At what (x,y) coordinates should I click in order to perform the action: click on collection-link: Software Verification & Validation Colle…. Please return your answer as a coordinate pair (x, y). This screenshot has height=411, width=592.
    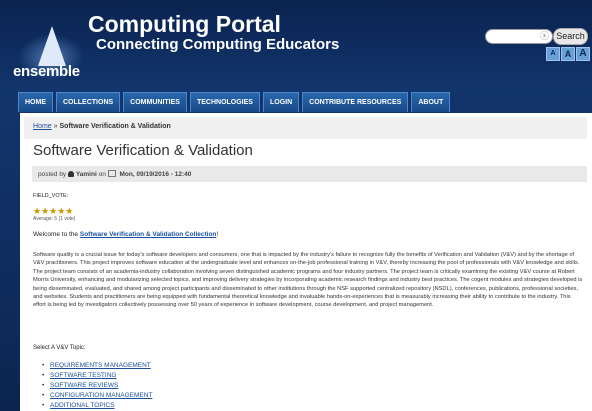
    Looking at the image, I should click on (148, 234).